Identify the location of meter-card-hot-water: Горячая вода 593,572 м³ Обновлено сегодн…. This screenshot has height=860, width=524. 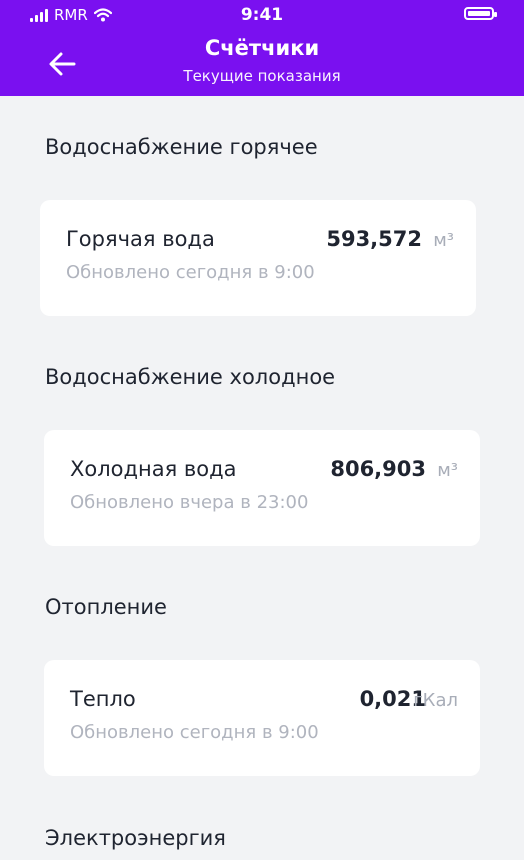
(258, 258).